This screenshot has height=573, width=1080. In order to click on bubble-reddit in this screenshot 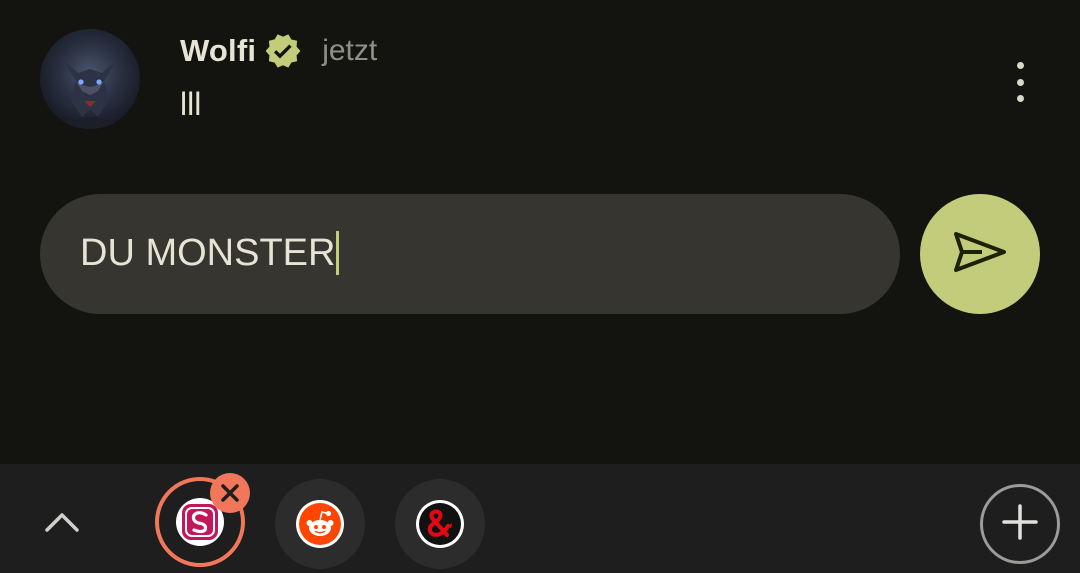, I will do `click(320, 524)`.